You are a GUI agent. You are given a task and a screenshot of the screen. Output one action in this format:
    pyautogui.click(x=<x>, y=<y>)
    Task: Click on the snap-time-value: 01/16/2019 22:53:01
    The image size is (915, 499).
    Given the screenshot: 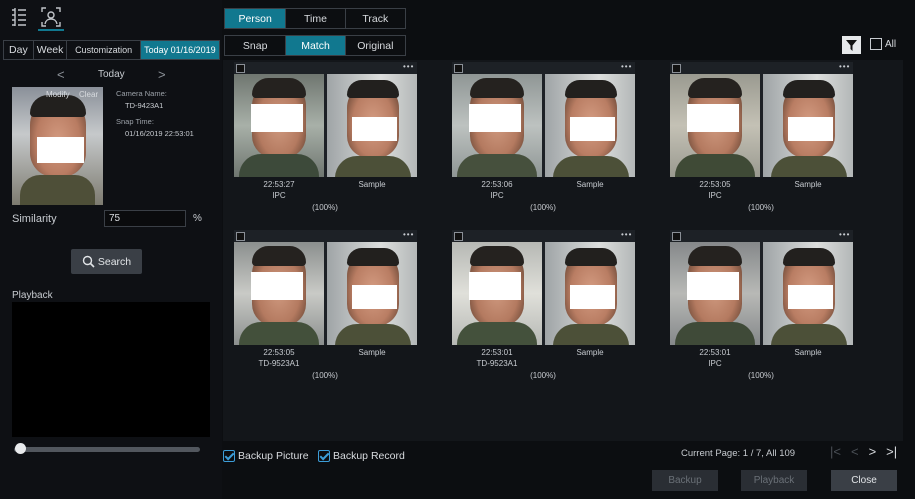 What is the action you would take?
    pyautogui.click(x=159, y=133)
    